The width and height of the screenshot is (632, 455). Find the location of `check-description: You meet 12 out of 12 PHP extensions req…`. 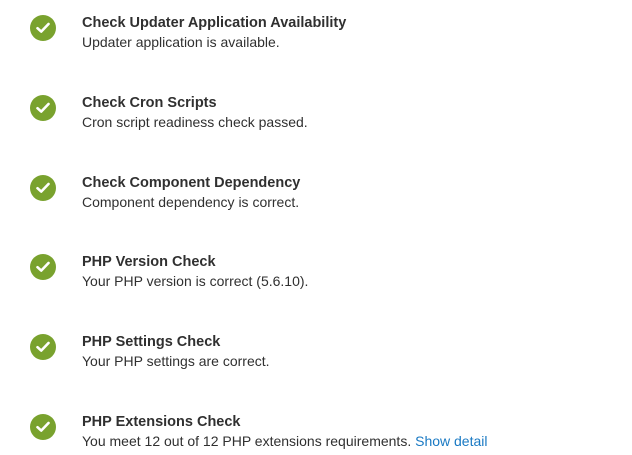

check-description: You meet 12 out of 12 PHP extensions req… is located at coordinates (247, 441).